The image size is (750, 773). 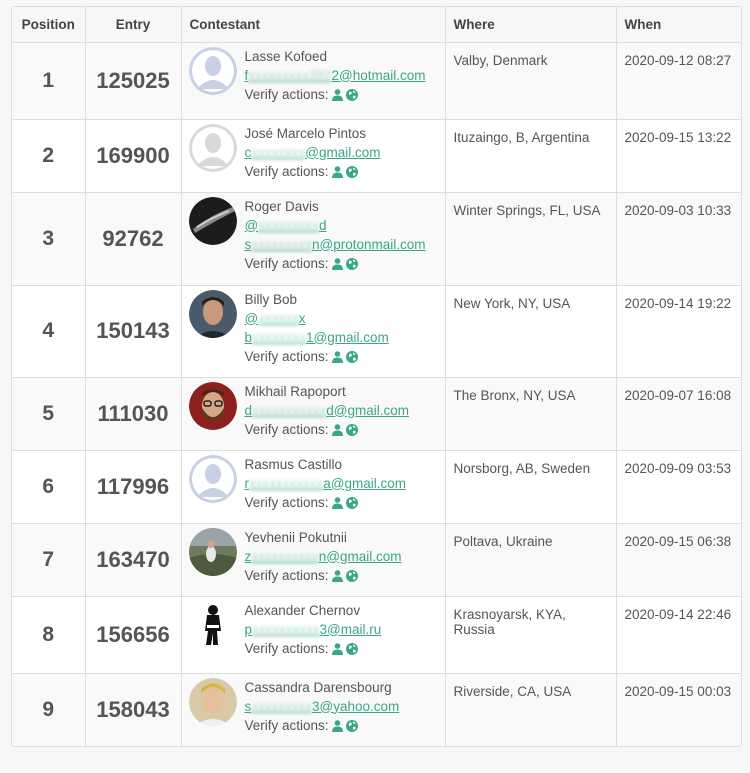 What do you see at coordinates (531, 331) in the screenshot?
I see `where-cell: New York, NY, USA` at bounding box center [531, 331].